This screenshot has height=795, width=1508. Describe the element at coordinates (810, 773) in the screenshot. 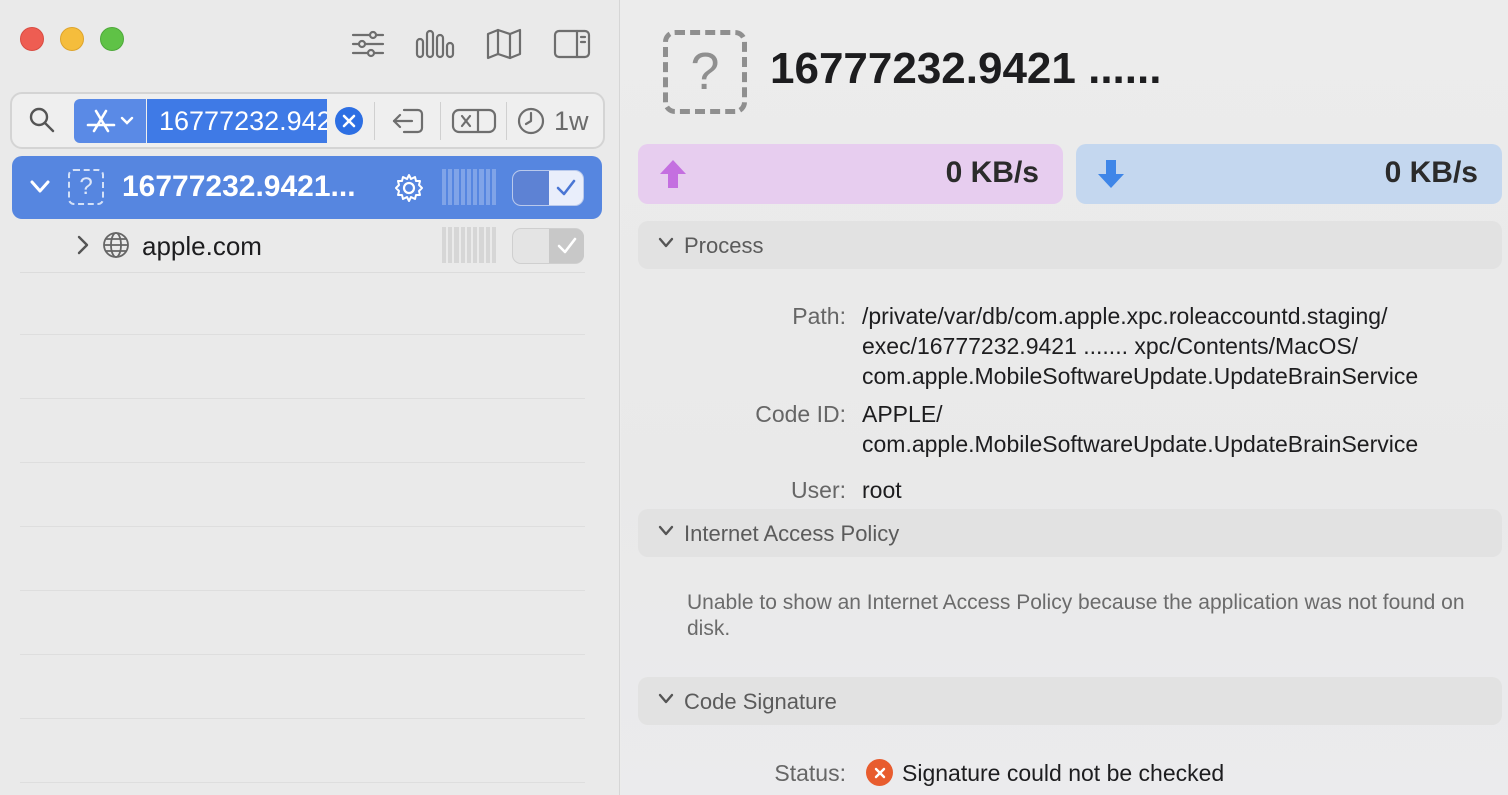

I see `status-label: Status:` at that location.